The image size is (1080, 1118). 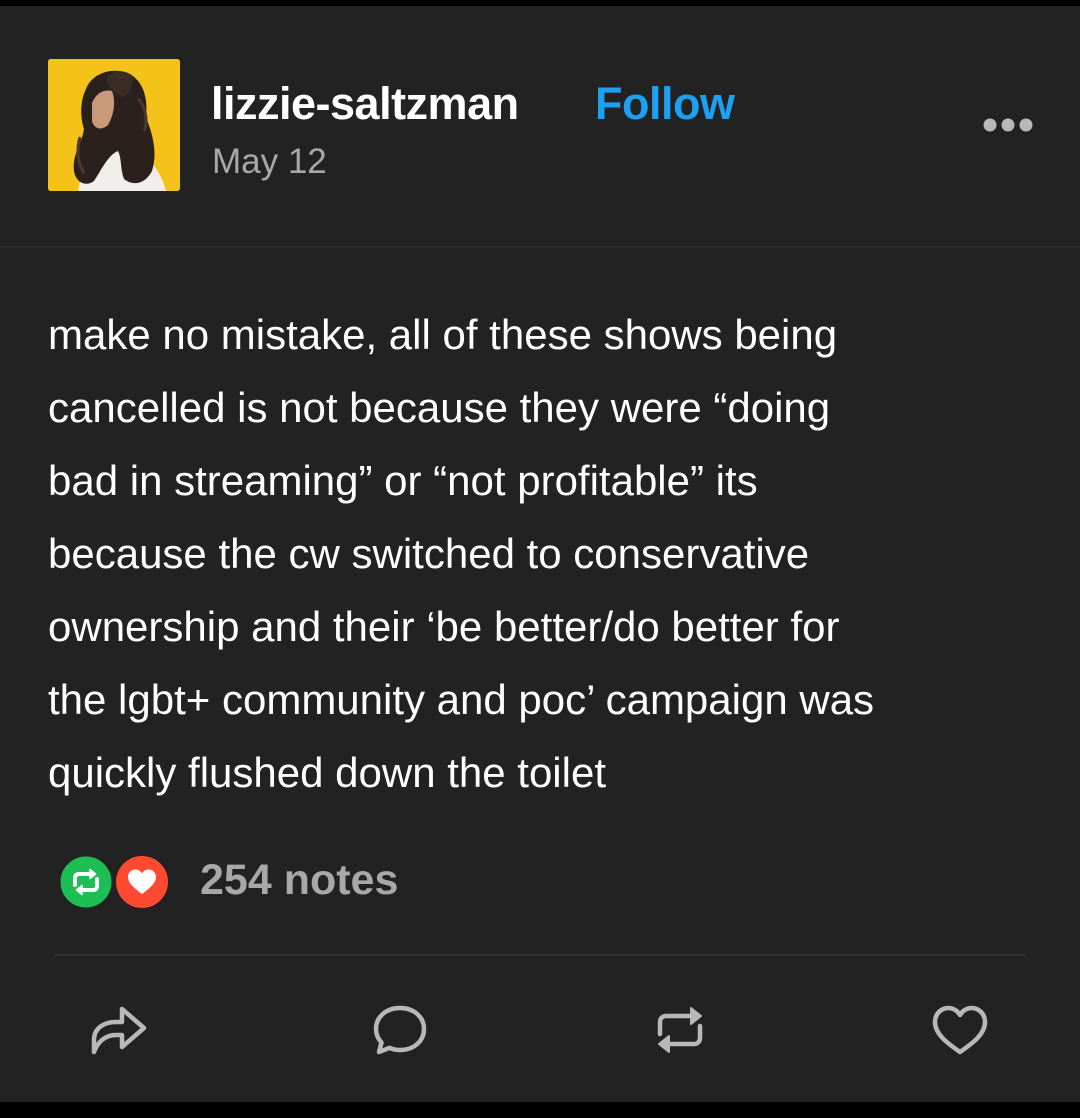 I want to click on reblog-badge-icon, so click(x=86, y=882).